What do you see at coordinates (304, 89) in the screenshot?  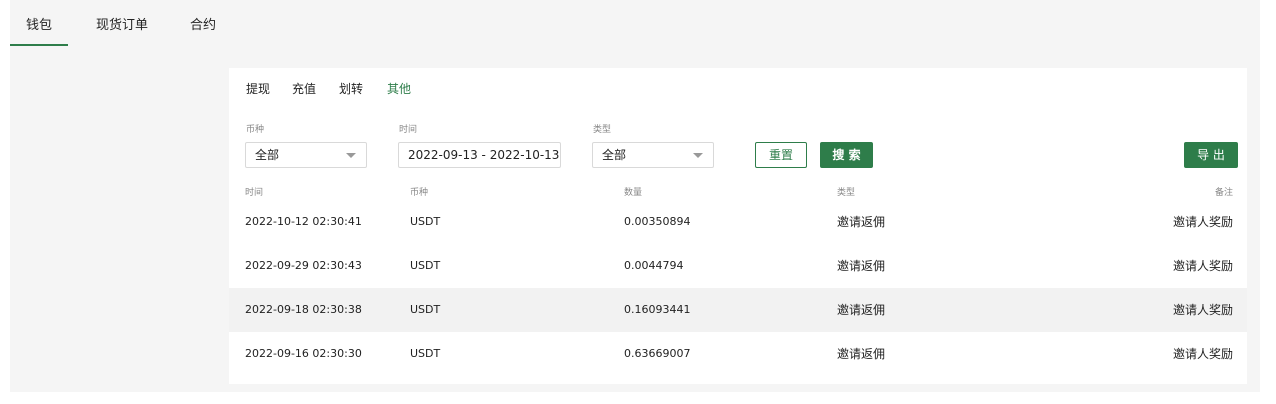 I see `subtab-deposit: 充值` at bounding box center [304, 89].